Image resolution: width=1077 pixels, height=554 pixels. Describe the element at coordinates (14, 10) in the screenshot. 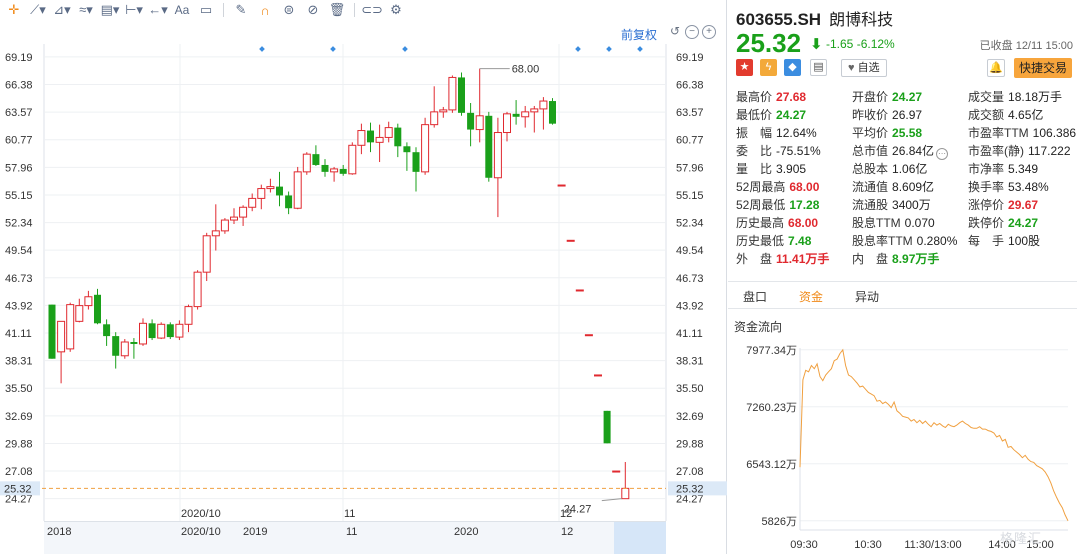

I see `crosshair-icon: ✛` at that location.